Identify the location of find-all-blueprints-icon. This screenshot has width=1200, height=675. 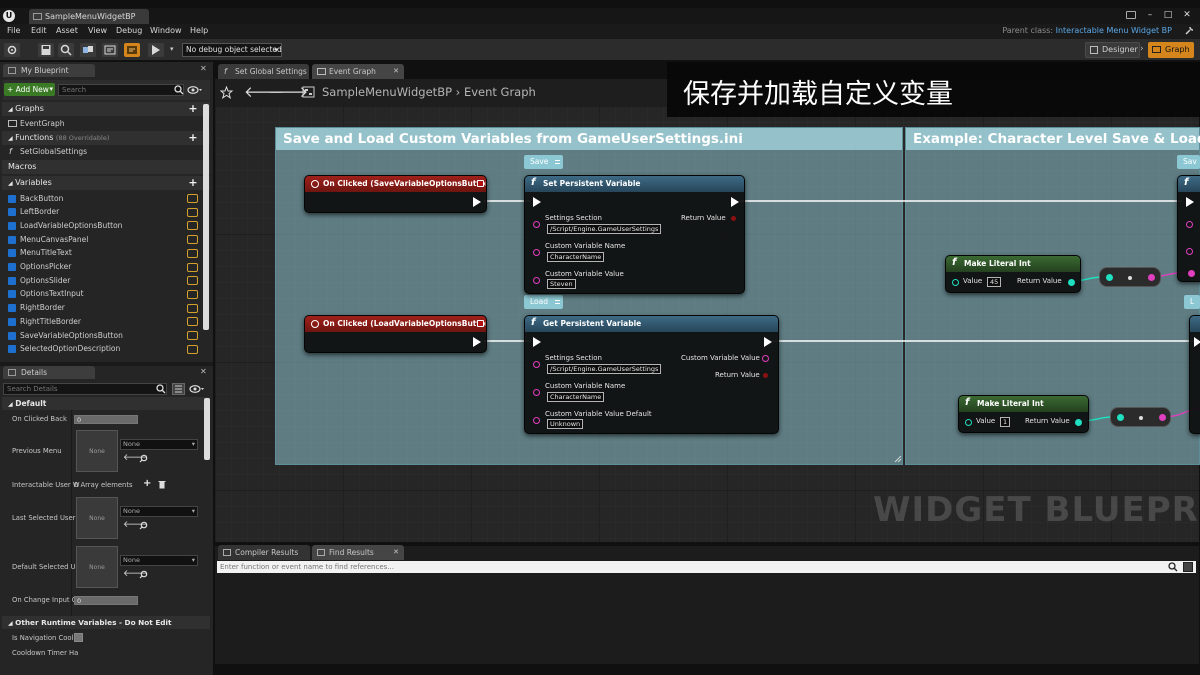
(1188, 567).